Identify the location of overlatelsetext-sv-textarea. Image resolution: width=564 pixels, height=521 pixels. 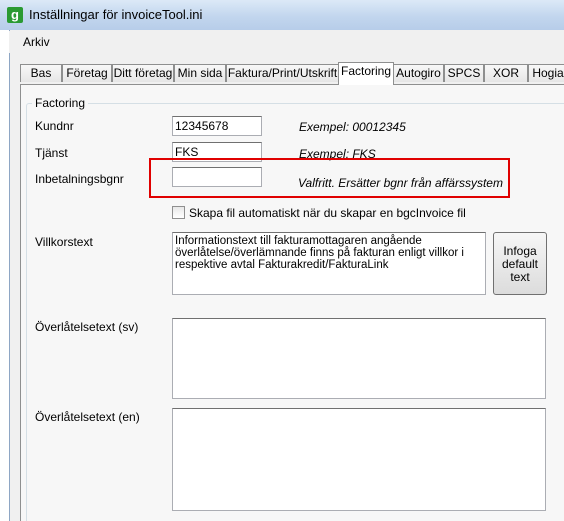
(359, 358).